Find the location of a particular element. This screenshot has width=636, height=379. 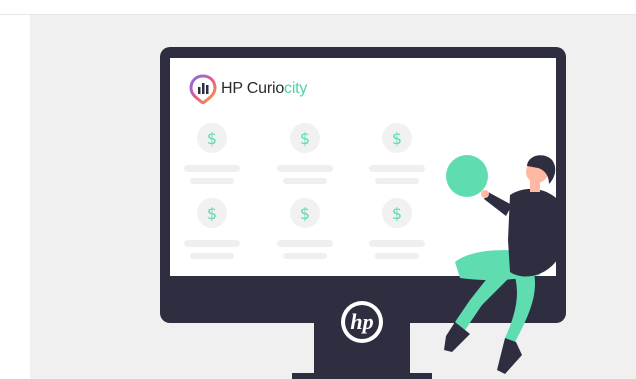

teal-ball is located at coordinates (467, 176).